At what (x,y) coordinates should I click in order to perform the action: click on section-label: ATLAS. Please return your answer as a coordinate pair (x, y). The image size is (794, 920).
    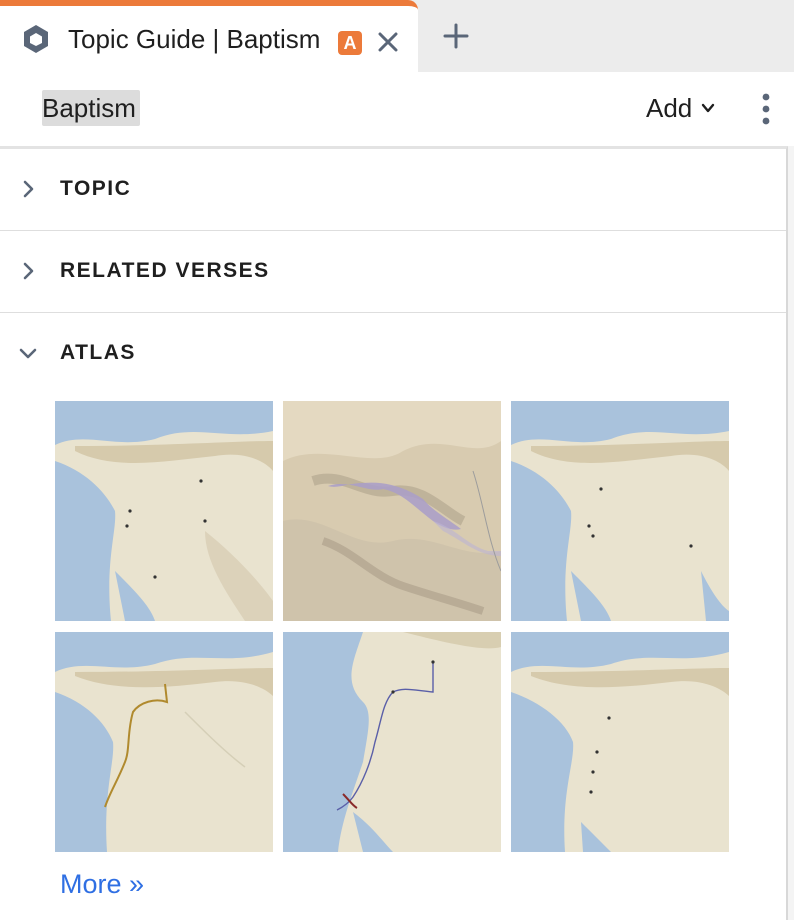
    Looking at the image, I should click on (98, 352).